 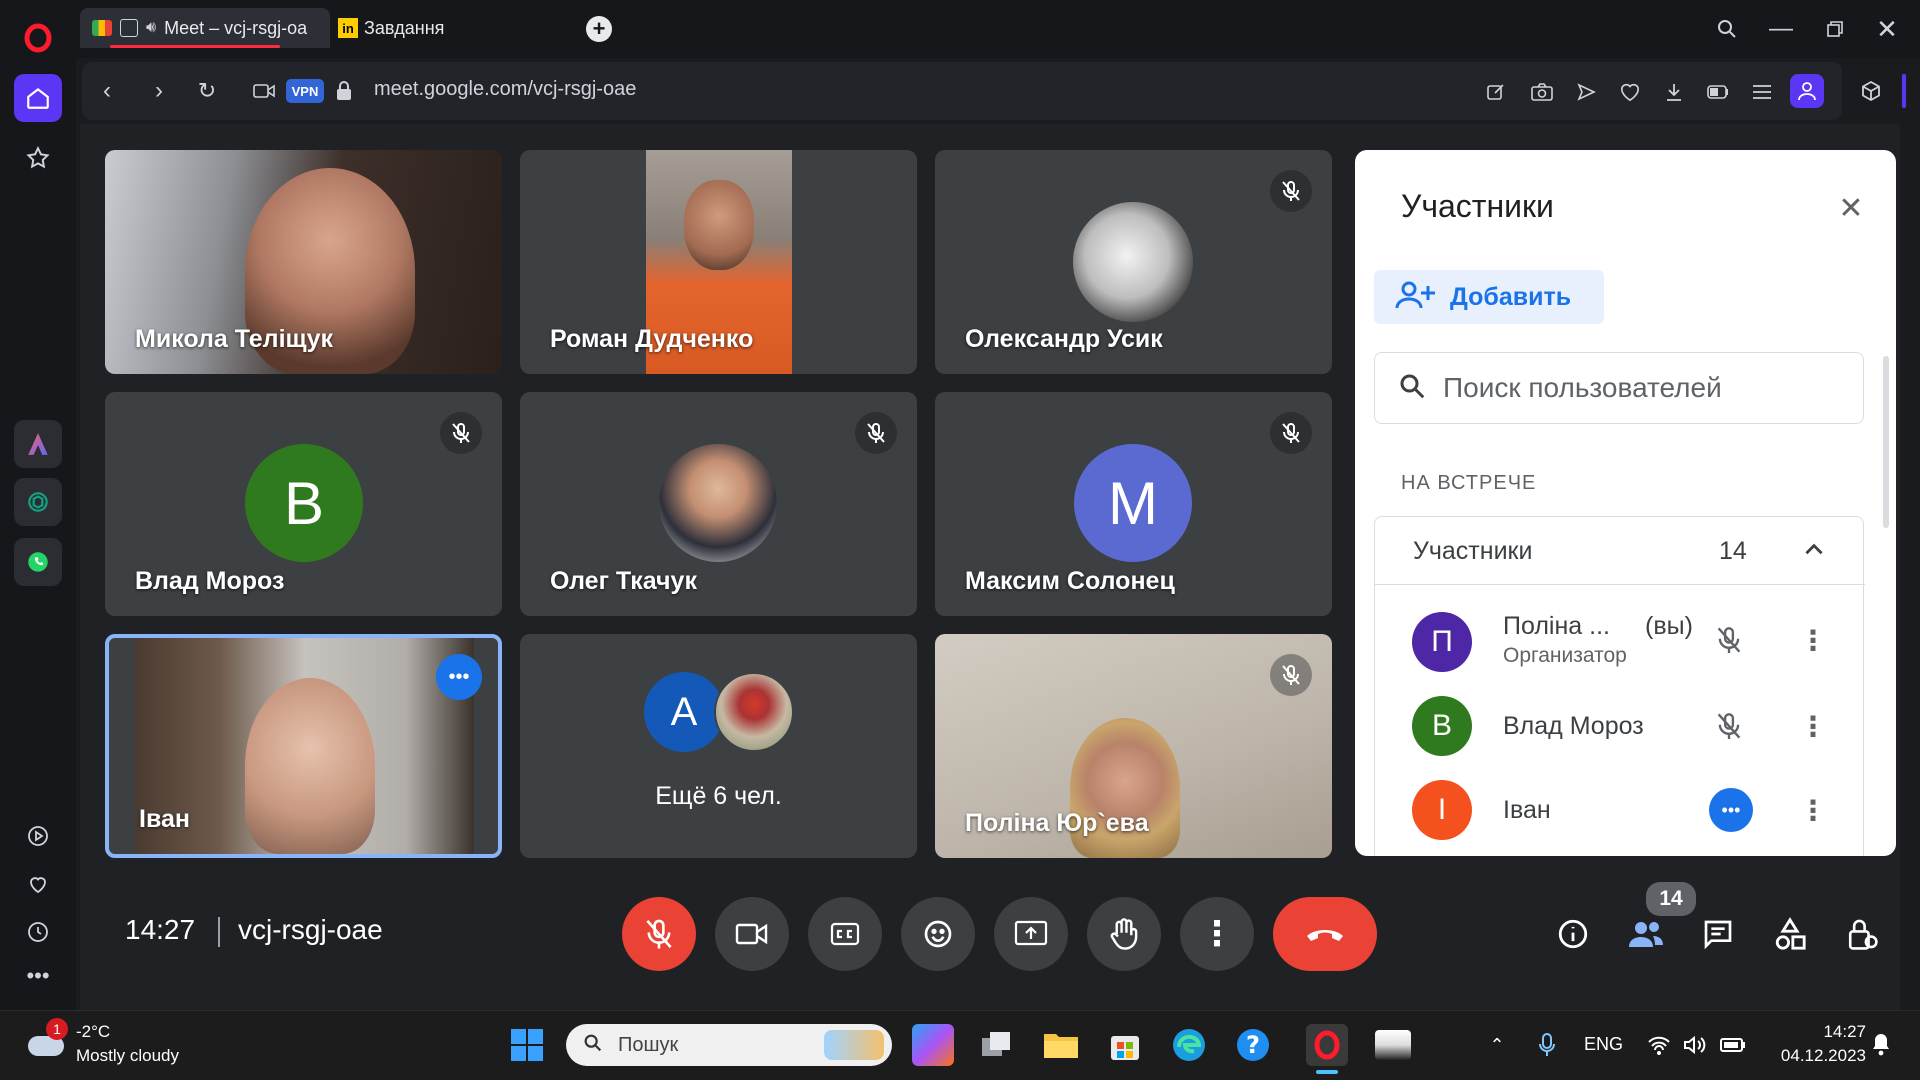 What do you see at coordinates (1253, 1045) in the screenshot?
I see `help-icon: ?` at bounding box center [1253, 1045].